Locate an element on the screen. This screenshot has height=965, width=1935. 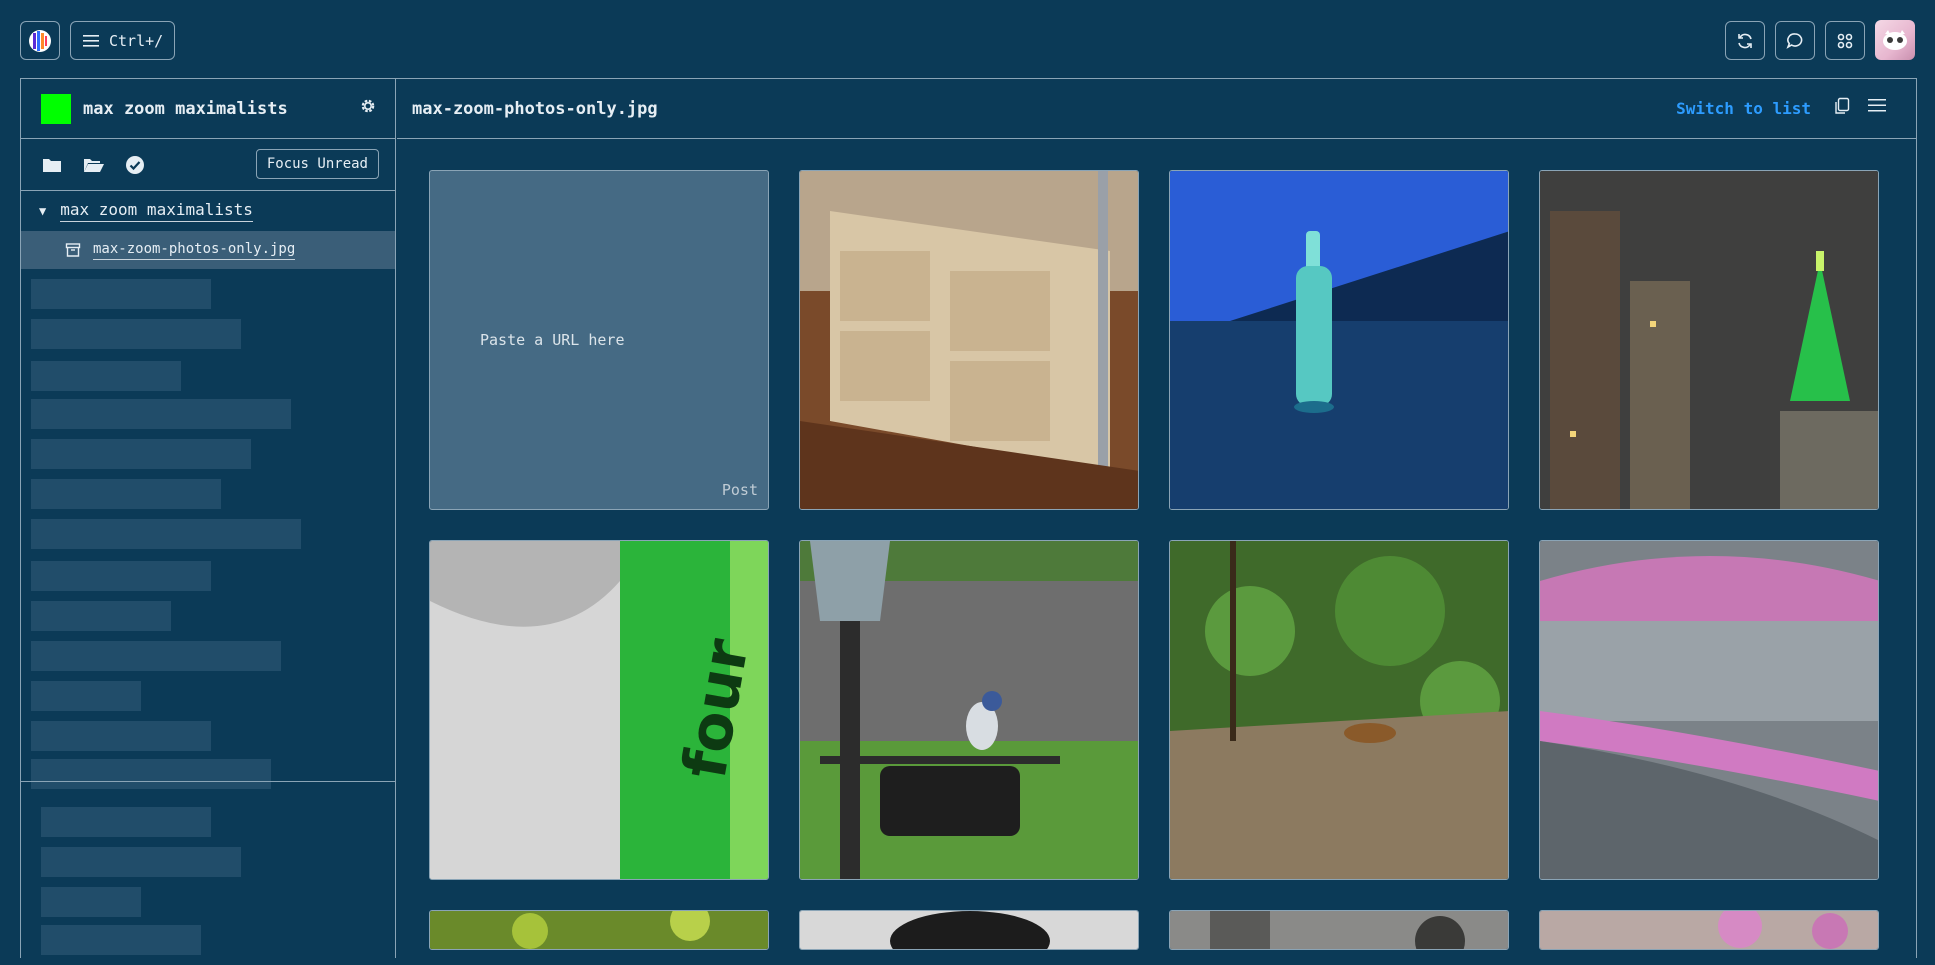
photo-bottle is located at coordinates (1339, 340).